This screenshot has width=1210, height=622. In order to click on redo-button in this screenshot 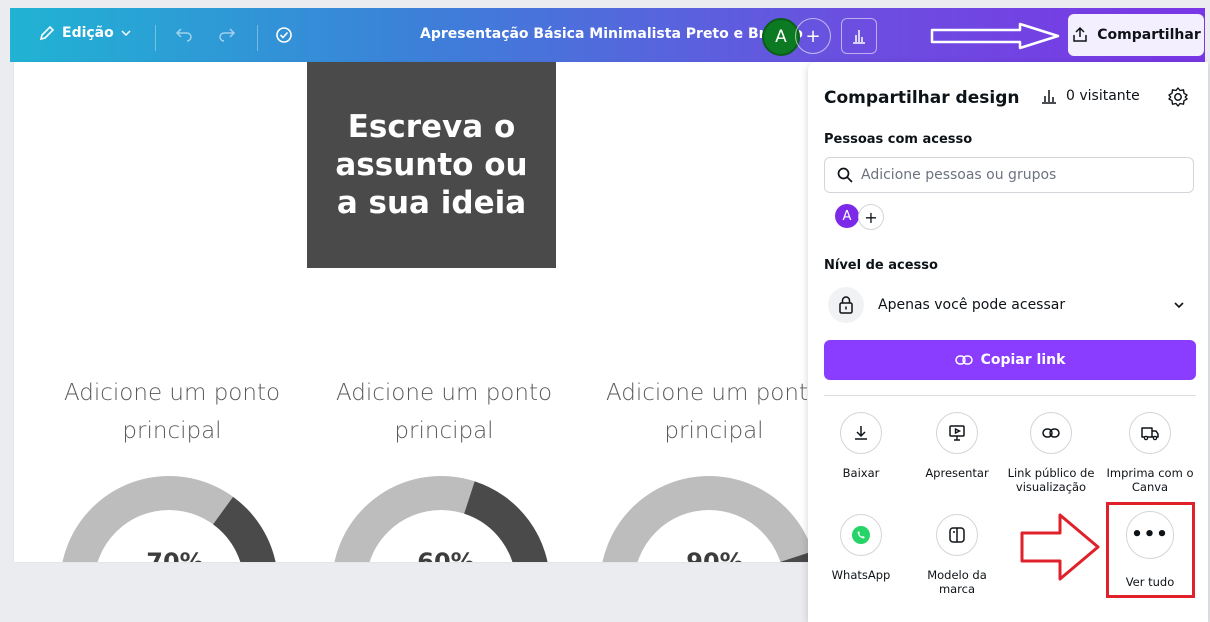, I will do `click(227, 34)`.